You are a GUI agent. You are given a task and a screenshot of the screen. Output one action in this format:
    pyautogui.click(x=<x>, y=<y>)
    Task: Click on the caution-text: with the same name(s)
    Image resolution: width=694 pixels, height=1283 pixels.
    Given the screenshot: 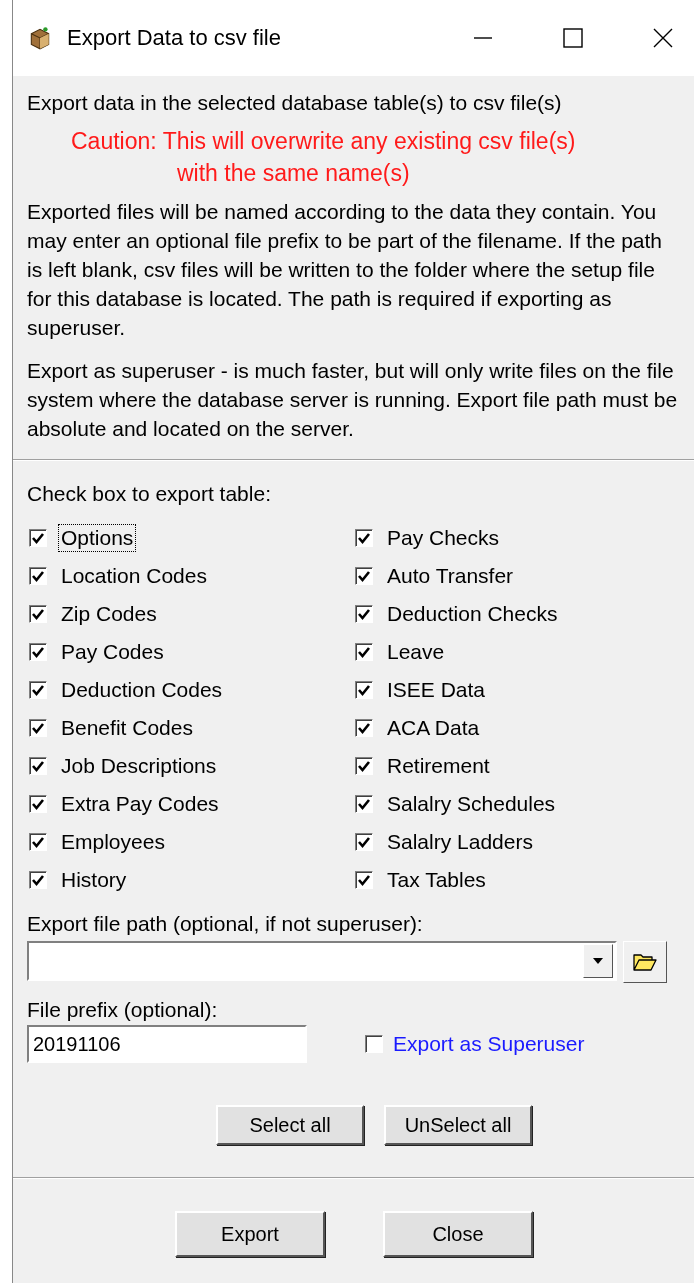 What is the action you would take?
    pyautogui.click(x=293, y=173)
    